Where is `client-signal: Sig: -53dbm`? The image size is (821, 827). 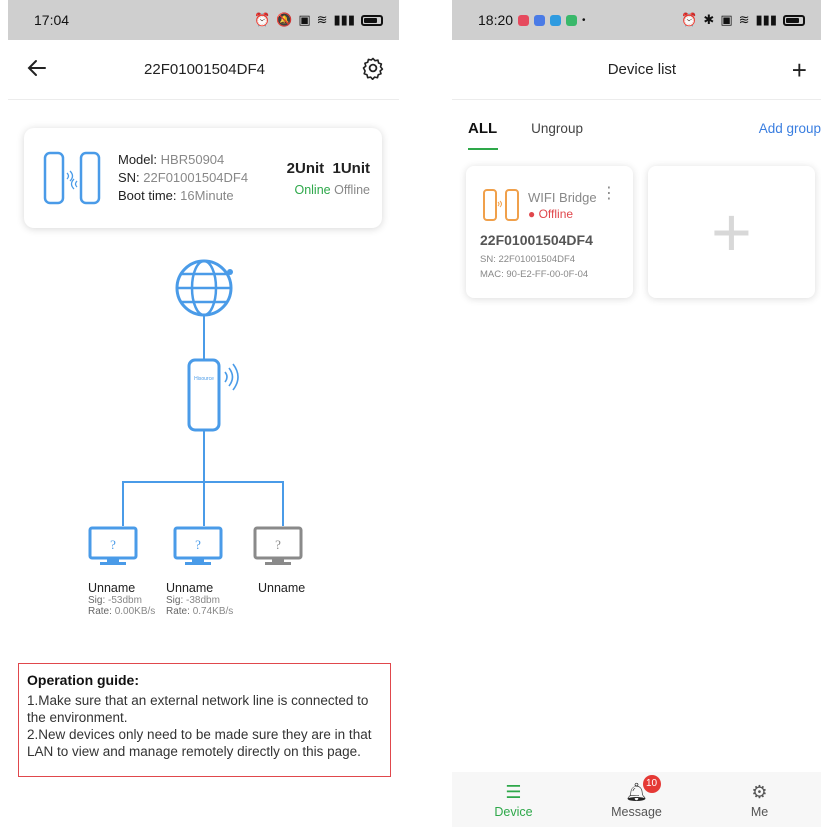 client-signal: Sig: -53dbm is located at coordinates (123, 600).